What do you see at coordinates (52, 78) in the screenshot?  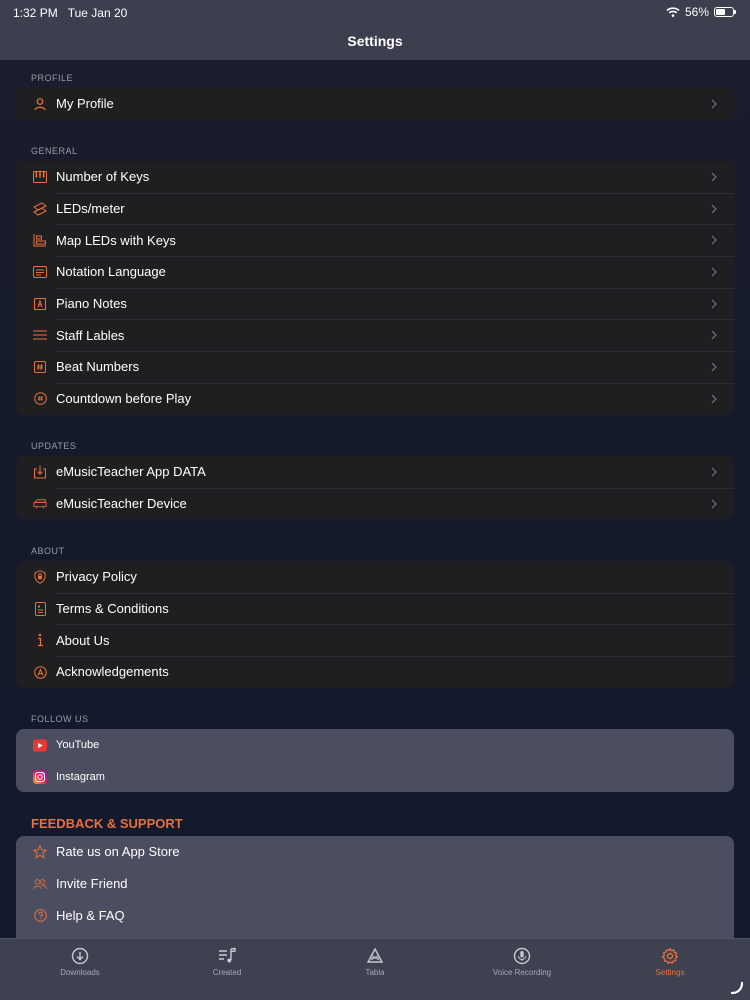 I see `section-header-profile: PROFILE` at bounding box center [52, 78].